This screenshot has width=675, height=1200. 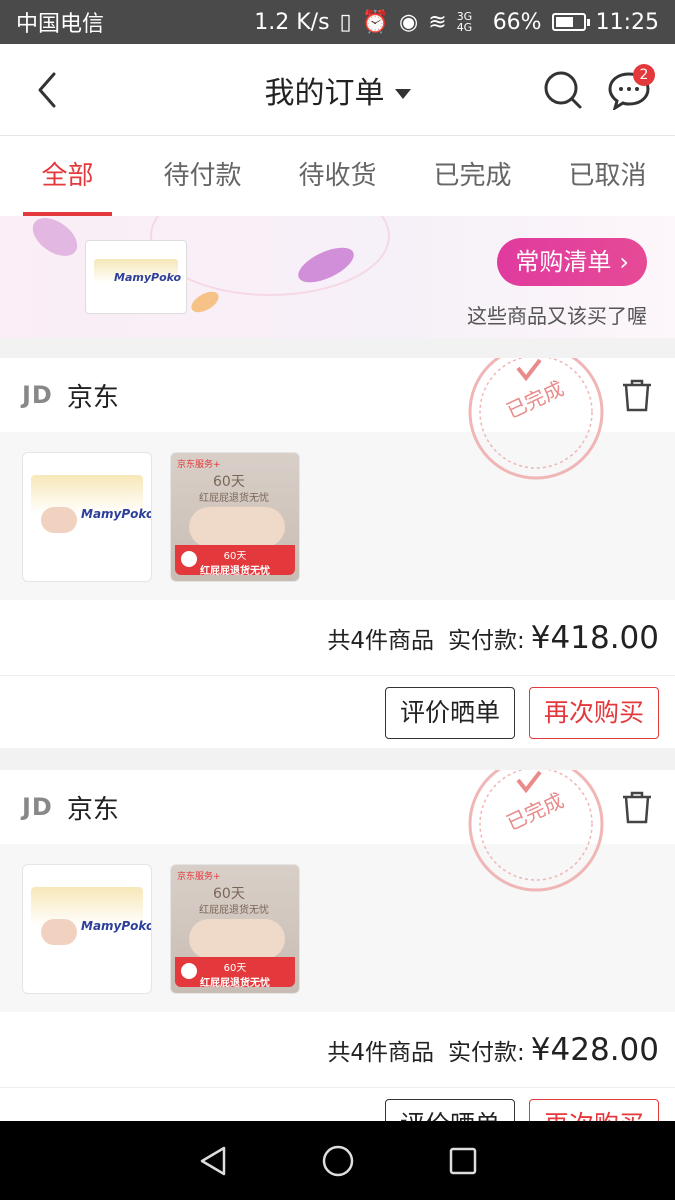 I want to click on status-indicators: 1.2 K/s ▯ ⏰ ◉ ≋ 3G 4G 66% 11:25, so click(x=456, y=22).